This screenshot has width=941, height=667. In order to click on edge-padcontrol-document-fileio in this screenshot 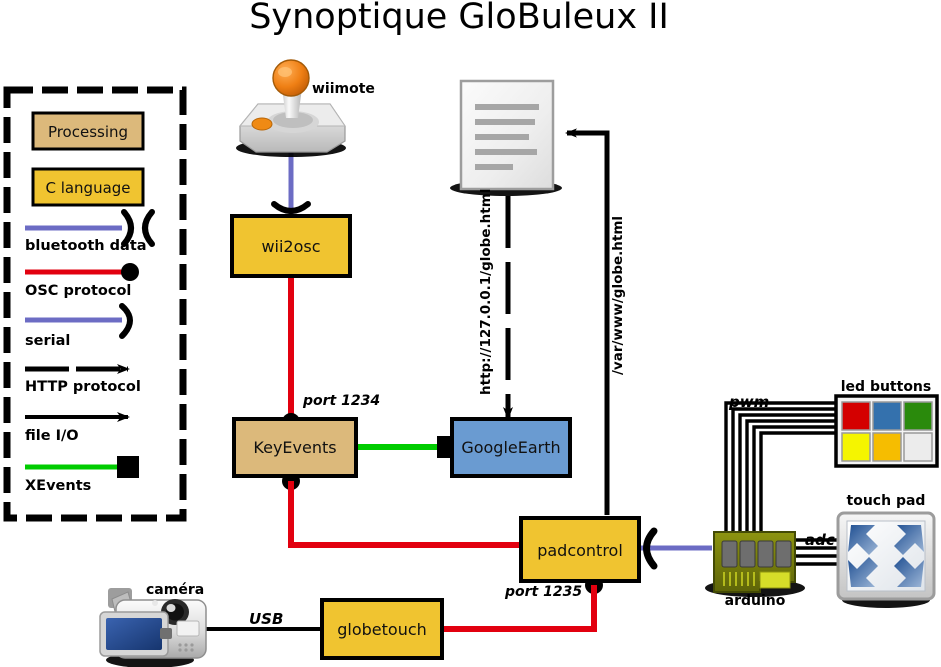, I will do `click(587, 321)`.